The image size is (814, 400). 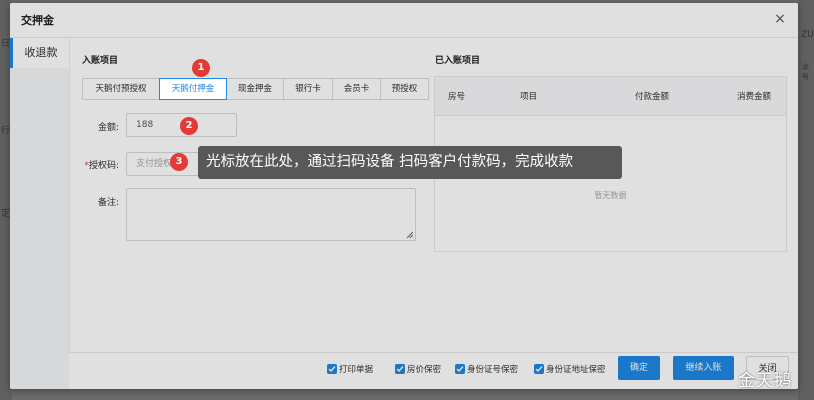 What do you see at coordinates (610, 96) in the screenshot?
I see `table-header: 房号 项目 付款金额 消费金额` at bounding box center [610, 96].